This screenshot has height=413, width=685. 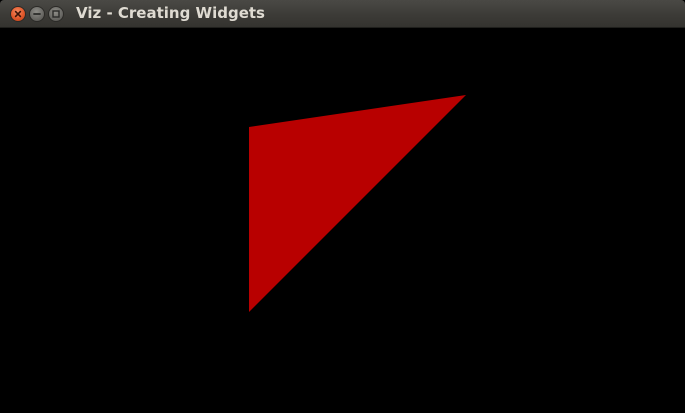 I want to click on close-icon, so click(x=18, y=14).